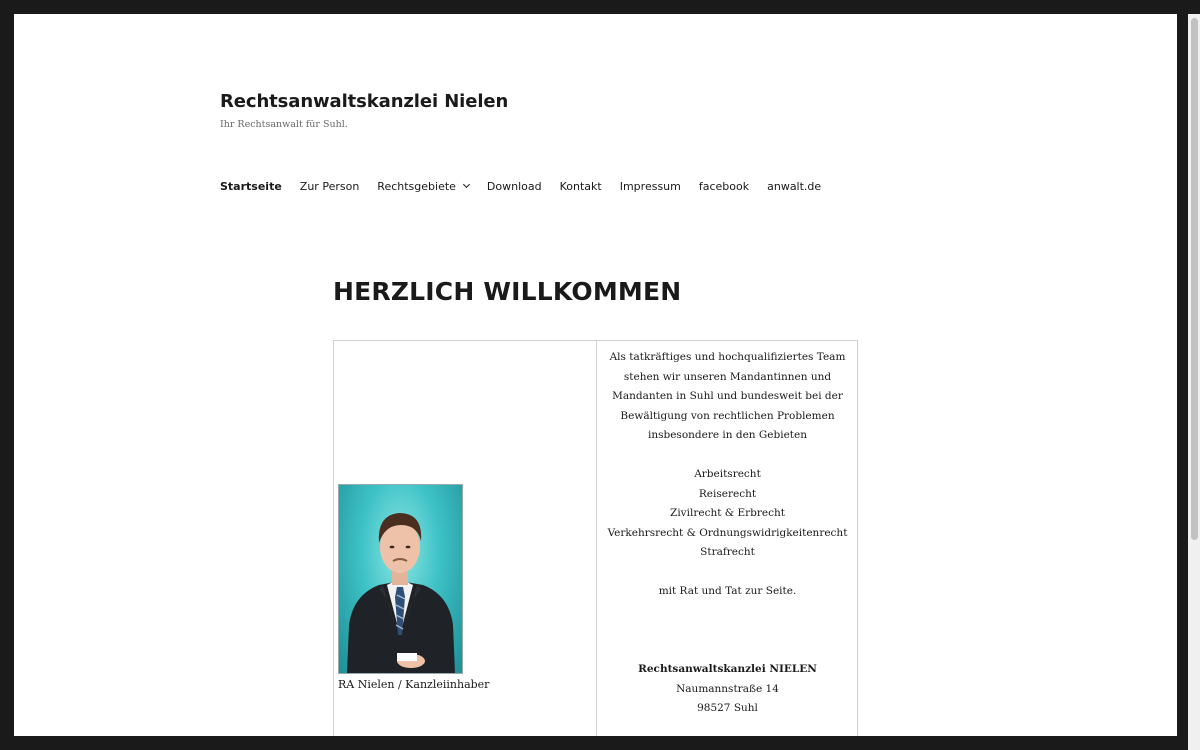 Image resolution: width=1200 pixels, height=750 pixels. I want to click on portrait-caption: RA Nielen / Kanzleiinhaber, so click(414, 684).